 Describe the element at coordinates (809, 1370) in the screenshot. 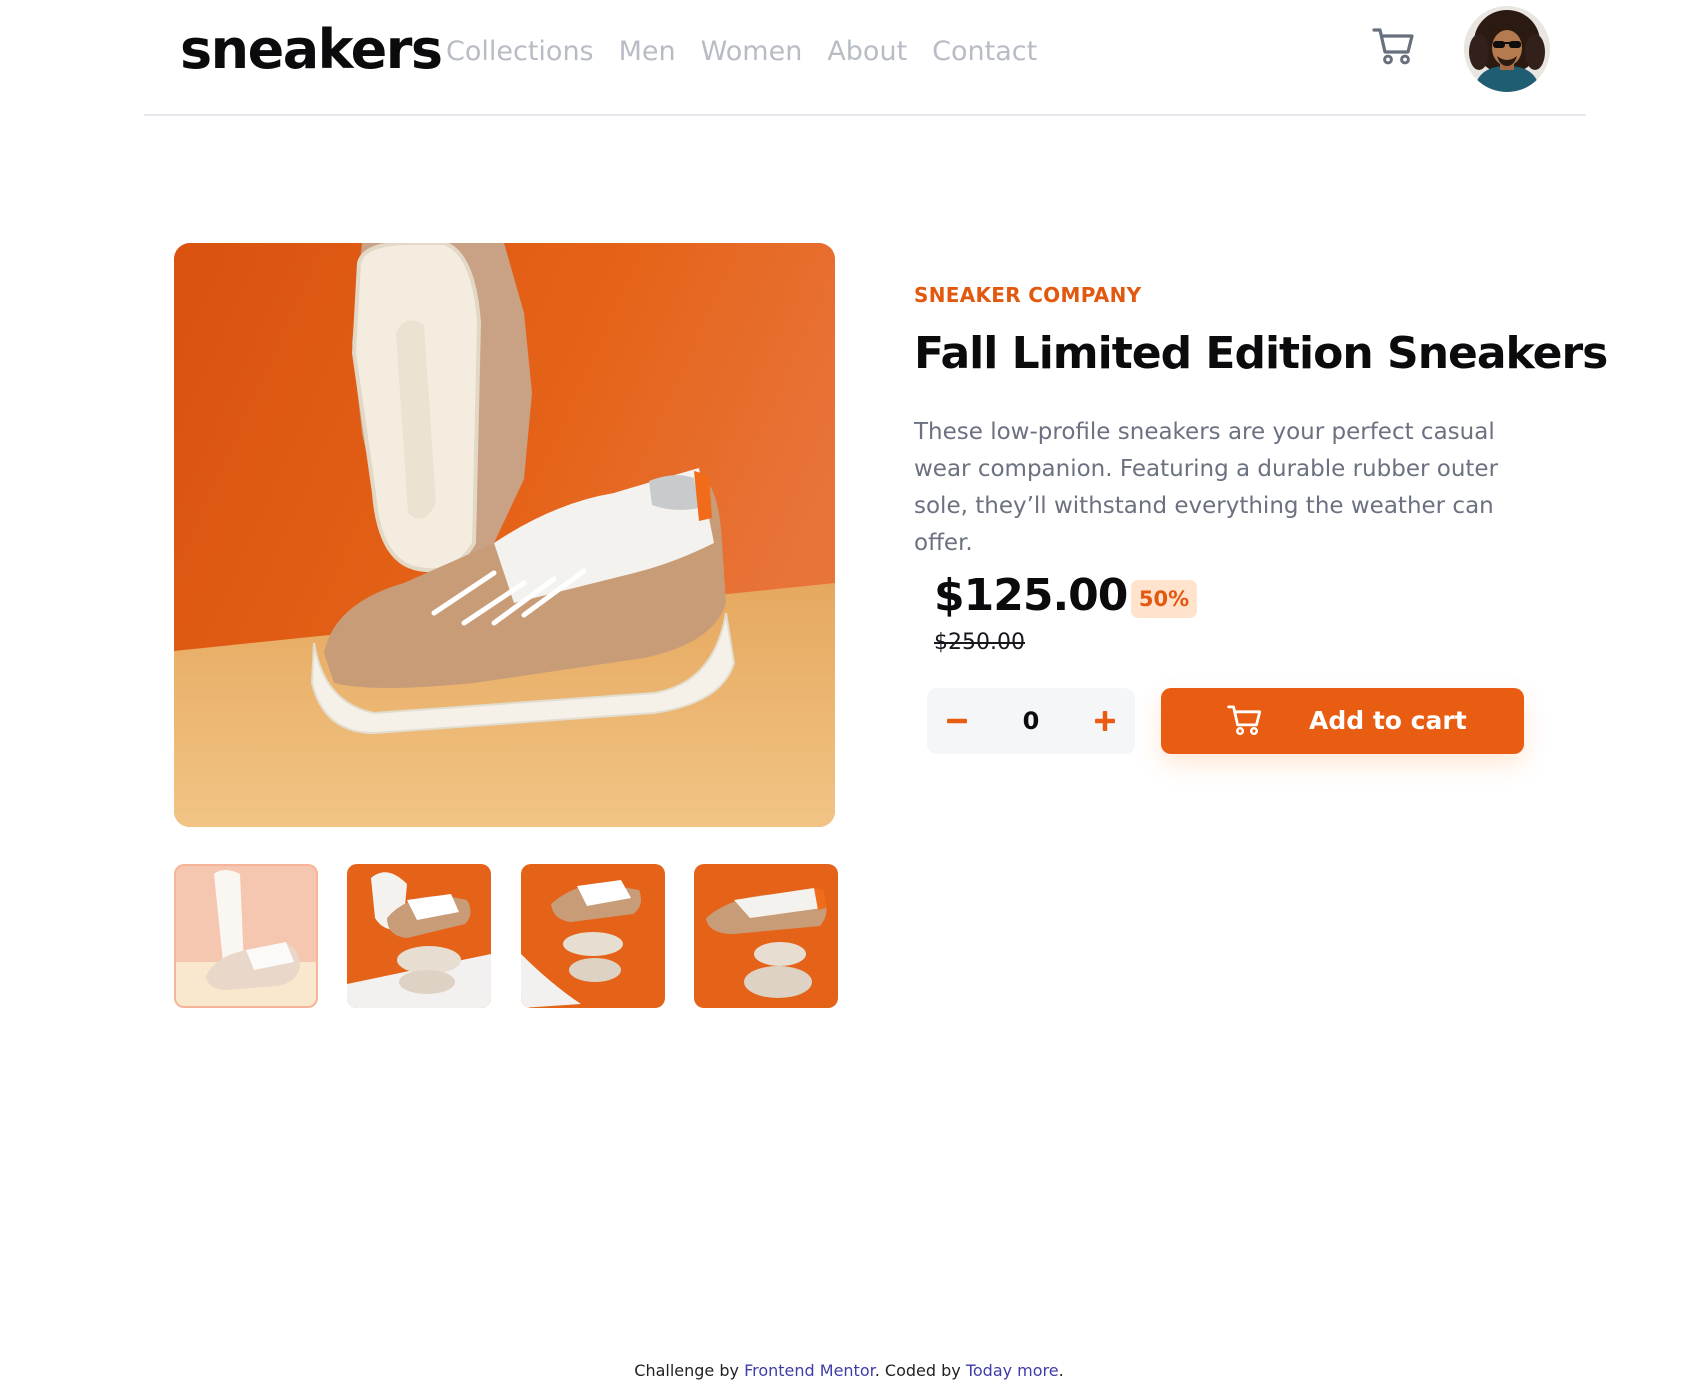

I see `frontend-mentor-link: Frontend Mentor` at that location.